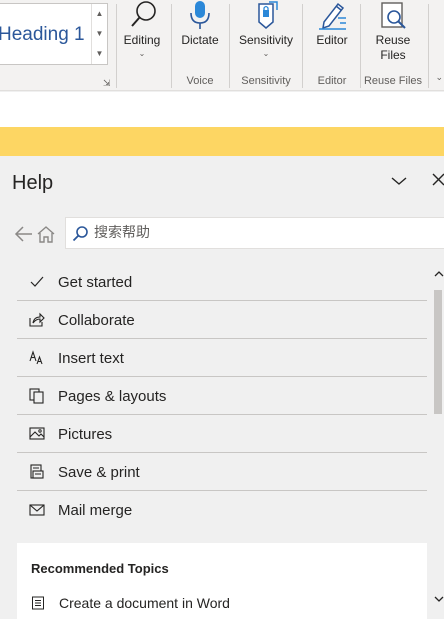 Image resolution: width=444 pixels, height=619 pixels. I want to click on ribbon-expand-chevron-icon: ⌄, so click(439, 77).